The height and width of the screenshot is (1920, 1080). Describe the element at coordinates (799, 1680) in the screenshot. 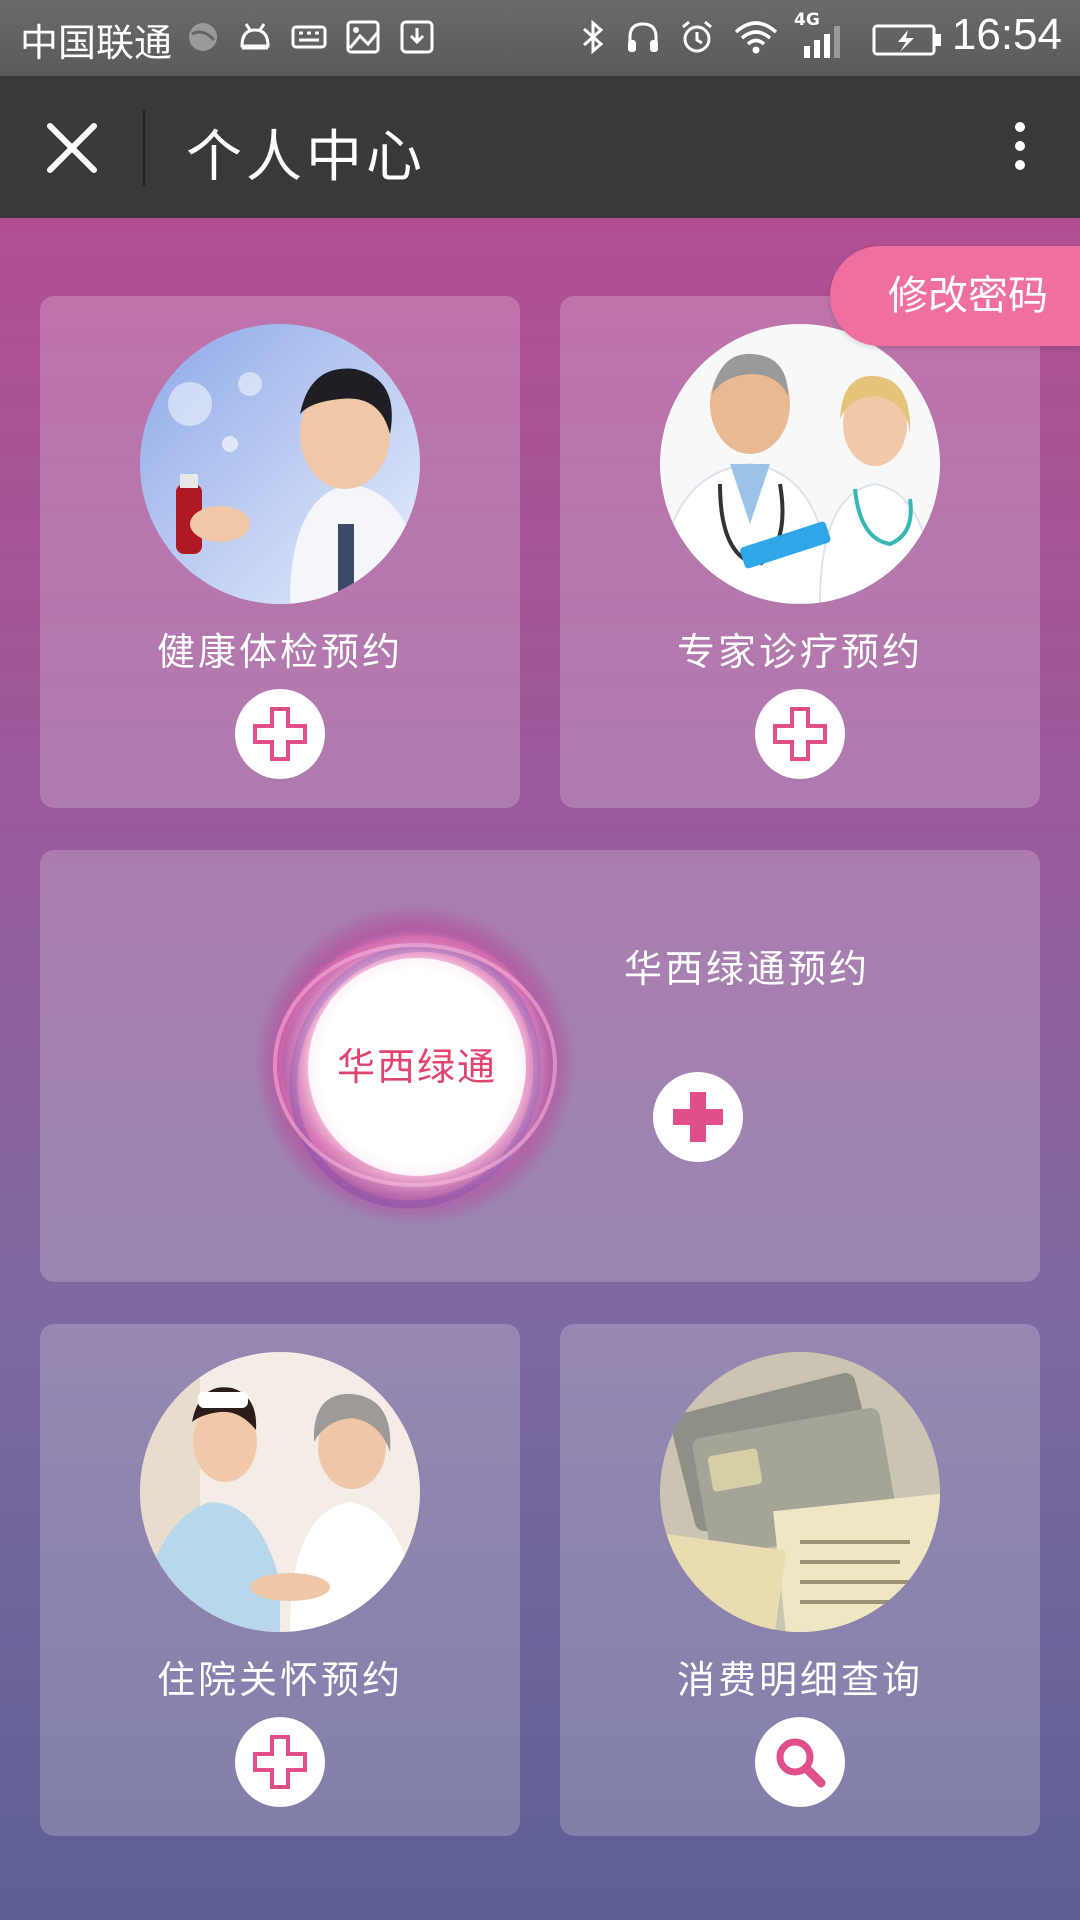

I see `card-label: 消费明细查询` at that location.